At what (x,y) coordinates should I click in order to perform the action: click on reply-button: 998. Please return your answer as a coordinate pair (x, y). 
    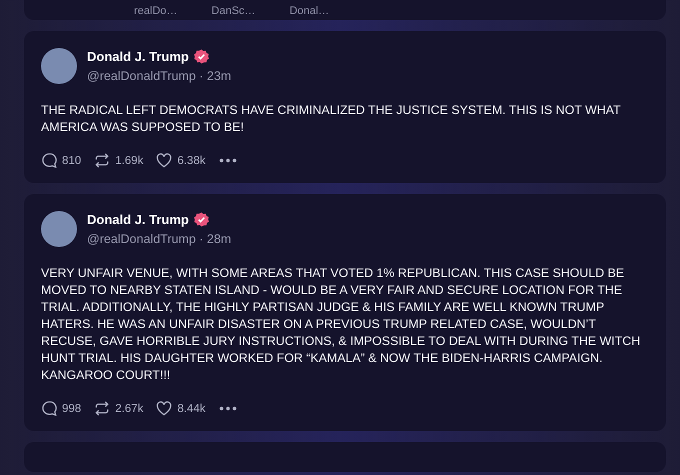
    Looking at the image, I should click on (61, 408).